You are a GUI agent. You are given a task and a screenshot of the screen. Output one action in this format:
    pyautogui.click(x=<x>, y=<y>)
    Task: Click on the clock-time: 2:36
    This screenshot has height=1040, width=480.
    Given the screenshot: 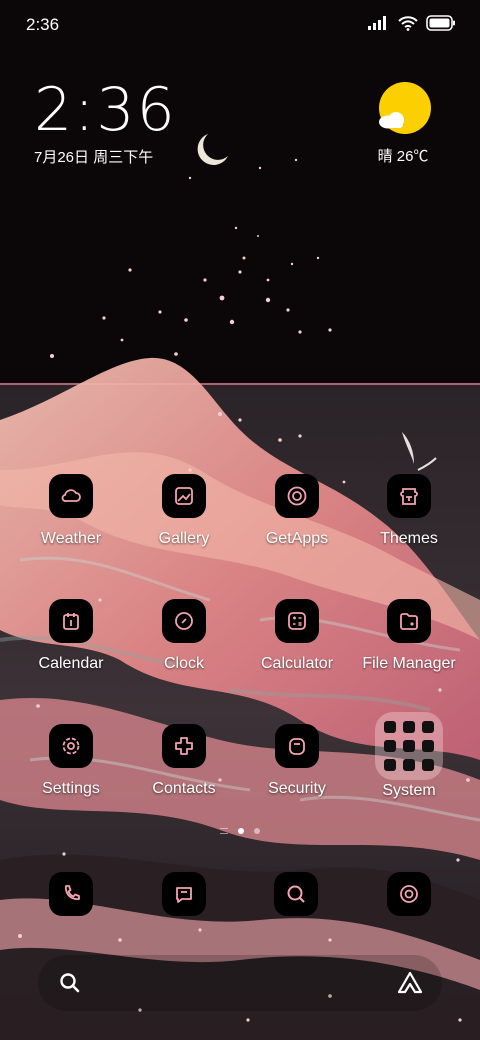 What is the action you would take?
    pyautogui.click(x=105, y=110)
    